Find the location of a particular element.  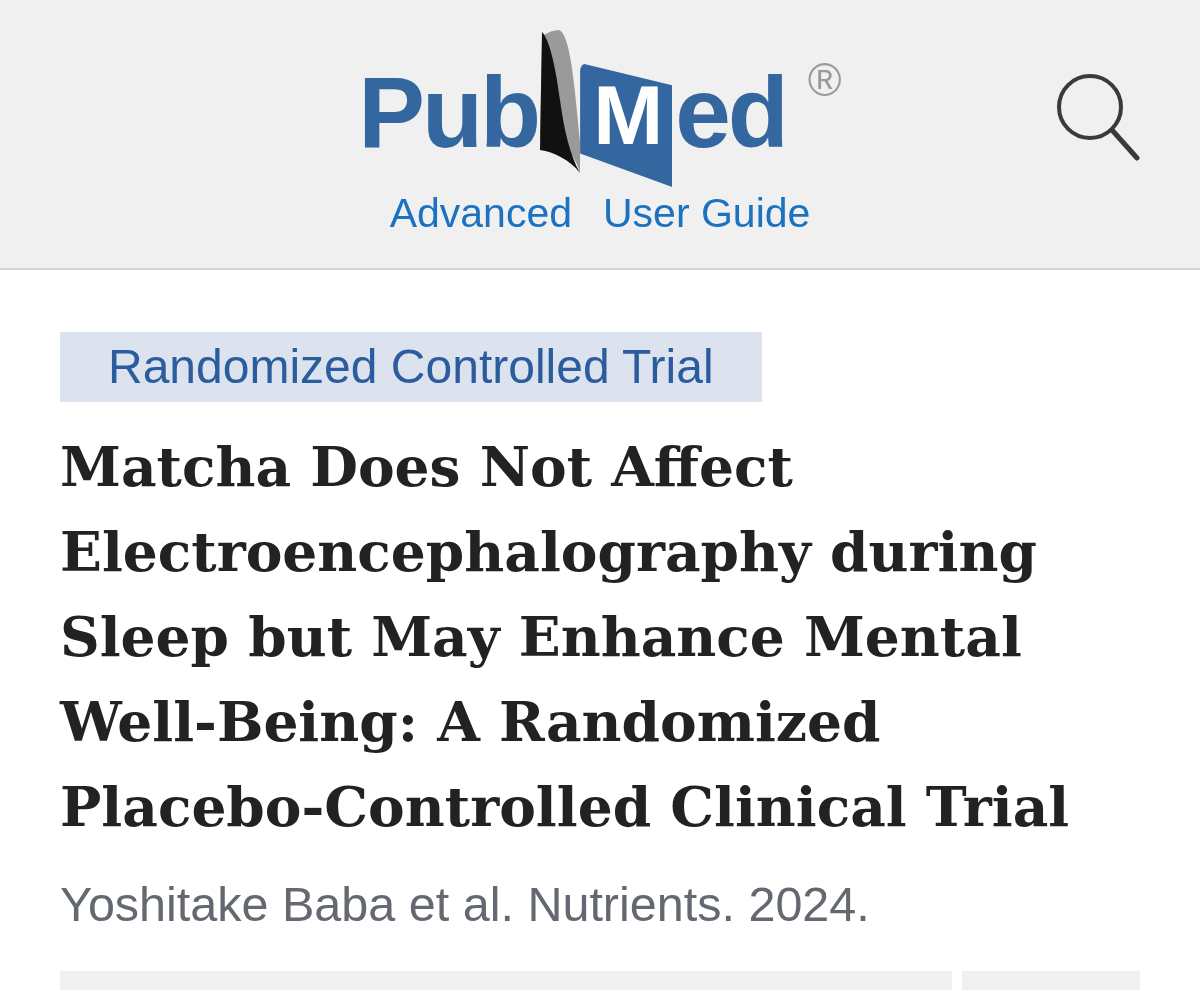

logo-text: Pub is located at coordinates (448, 112).